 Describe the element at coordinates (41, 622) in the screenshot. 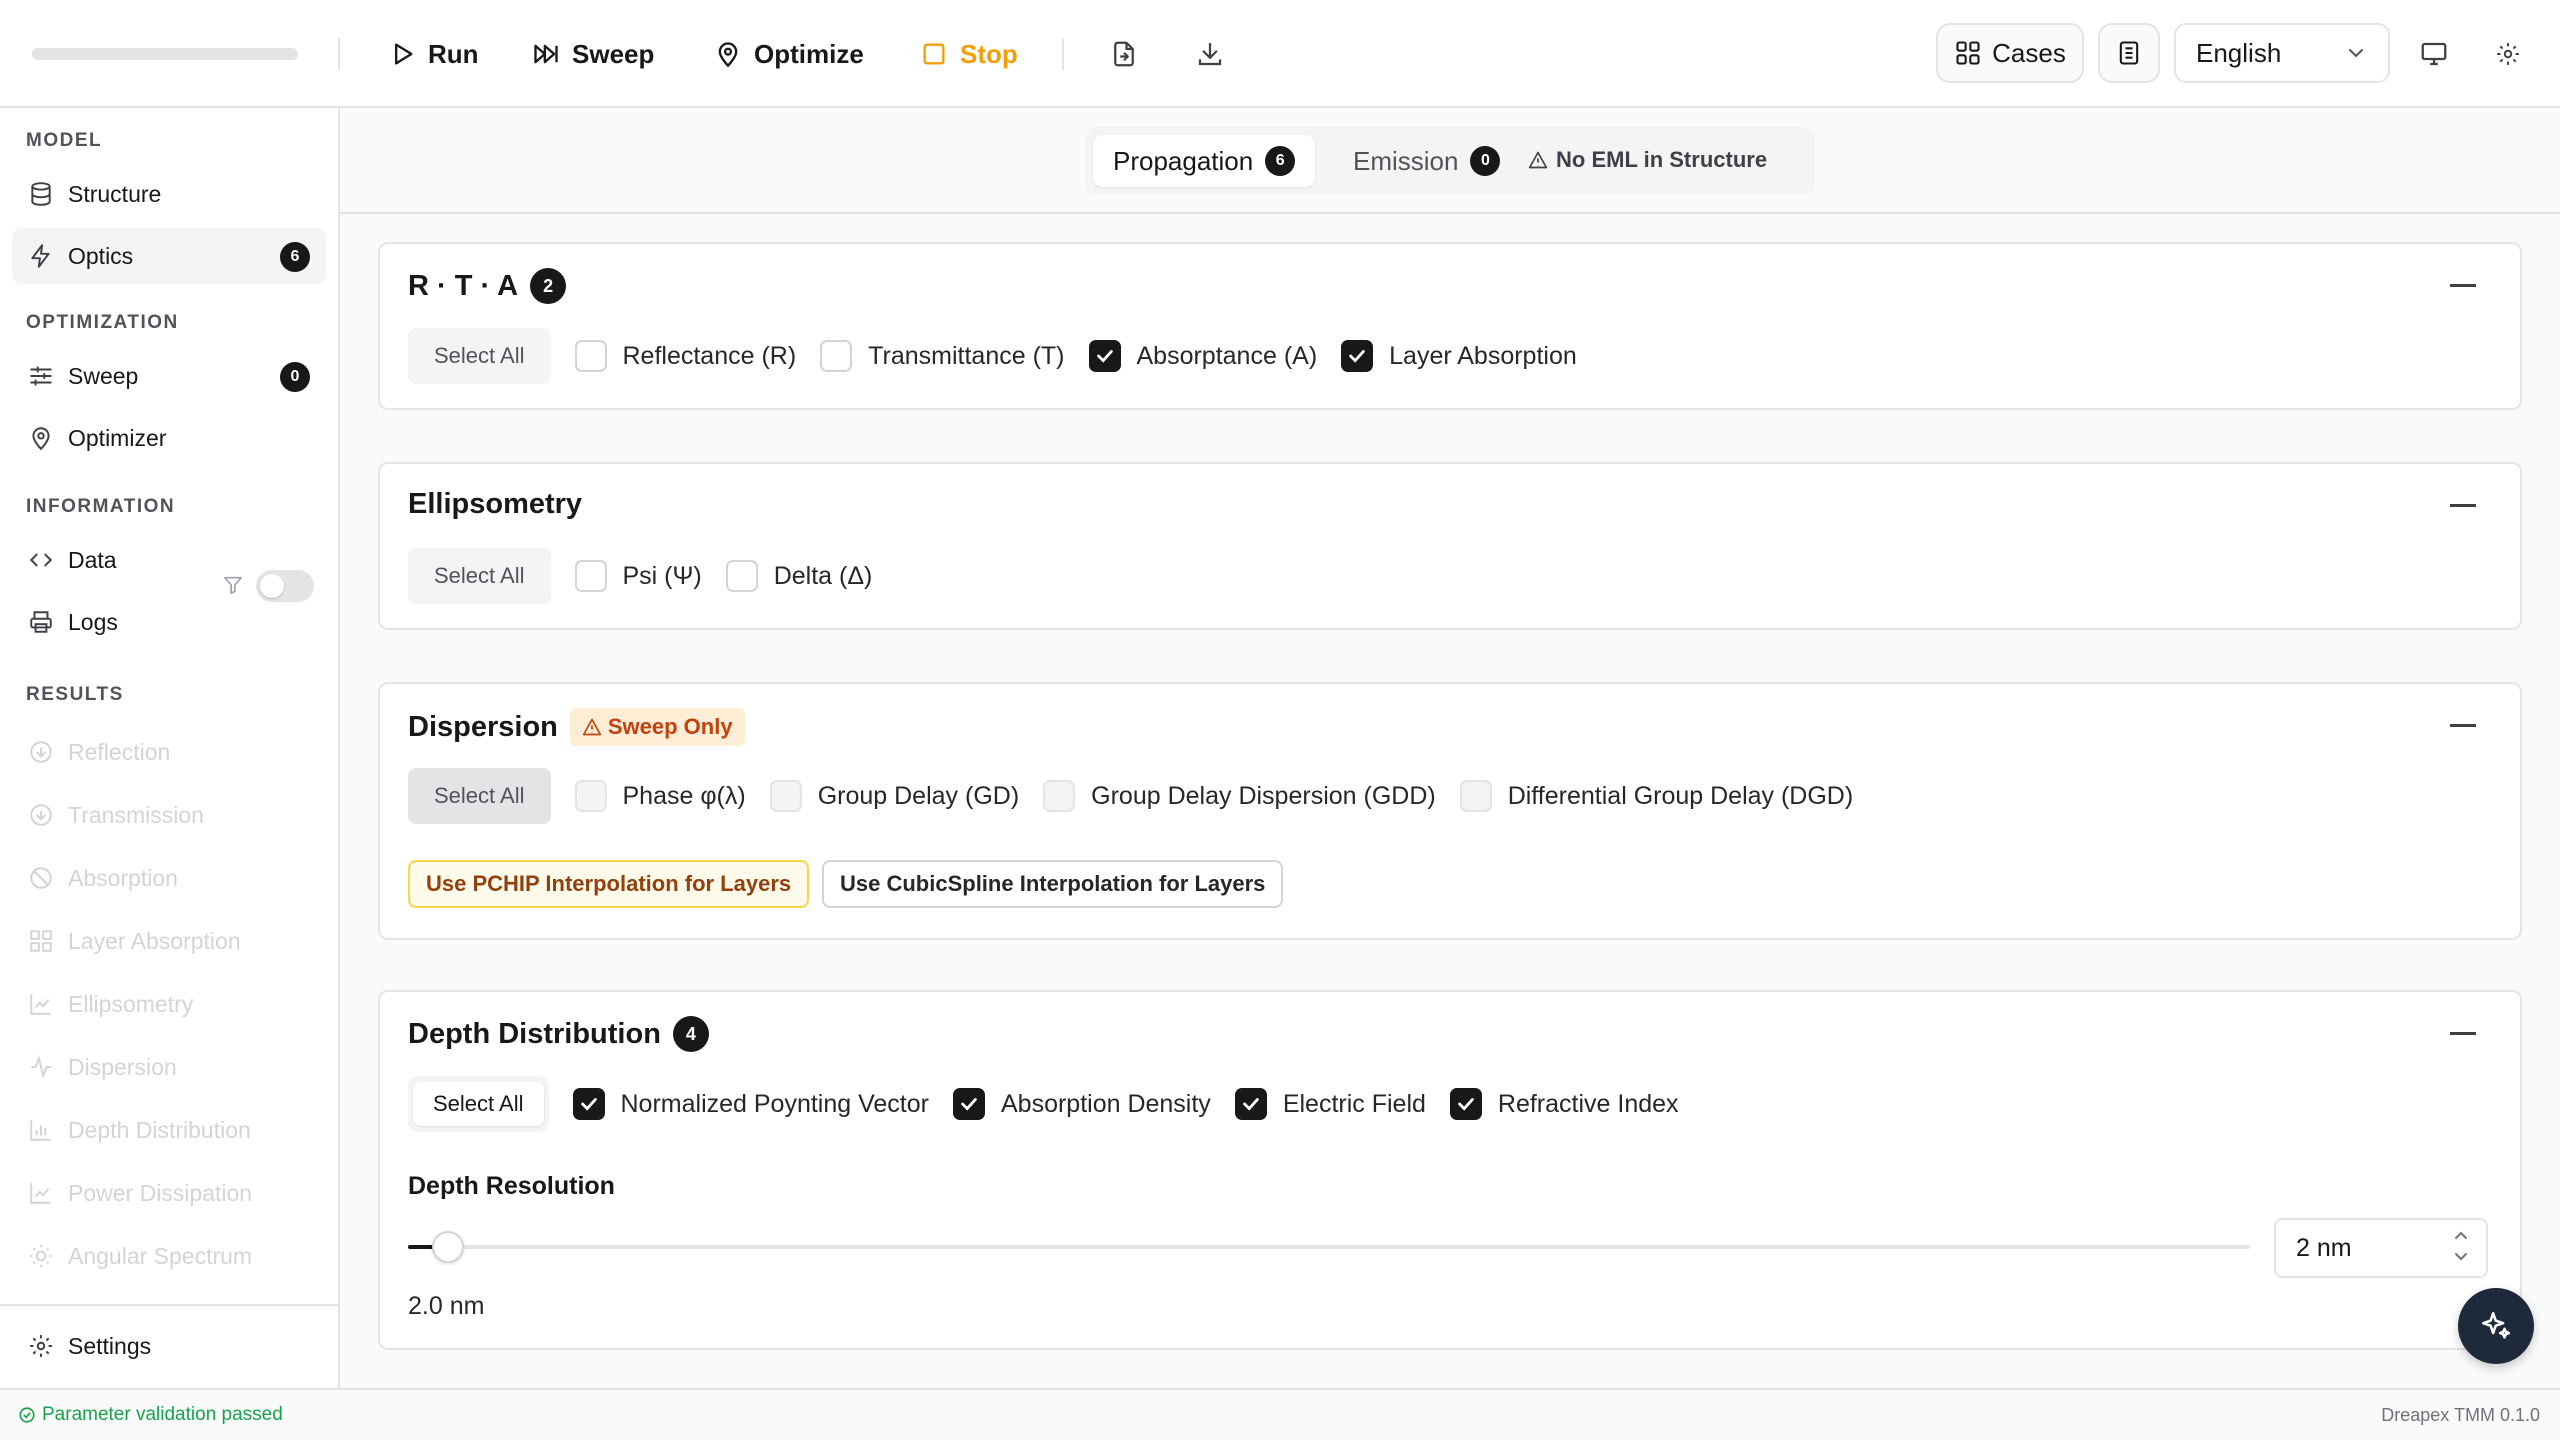

I see `printer-icon` at that location.